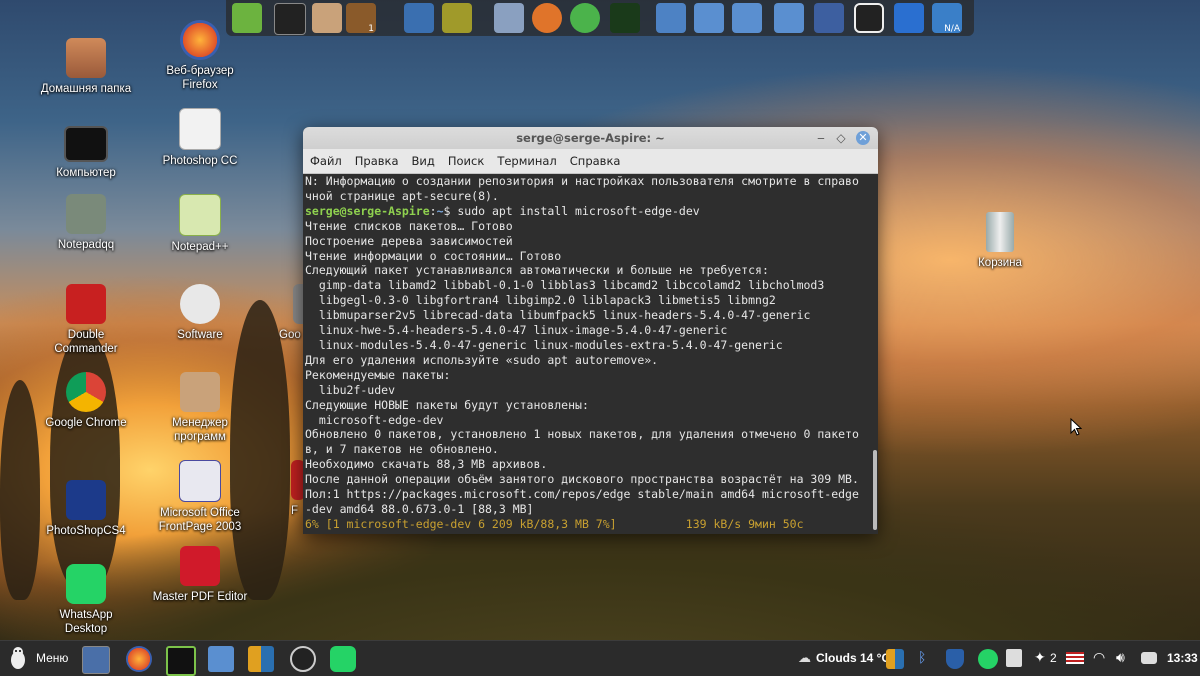 This screenshot has width=1200, height=676. What do you see at coordinates (221, 659) in the screenshot?
I see `files-taskbar-icon` at bounding box center [221, 659].